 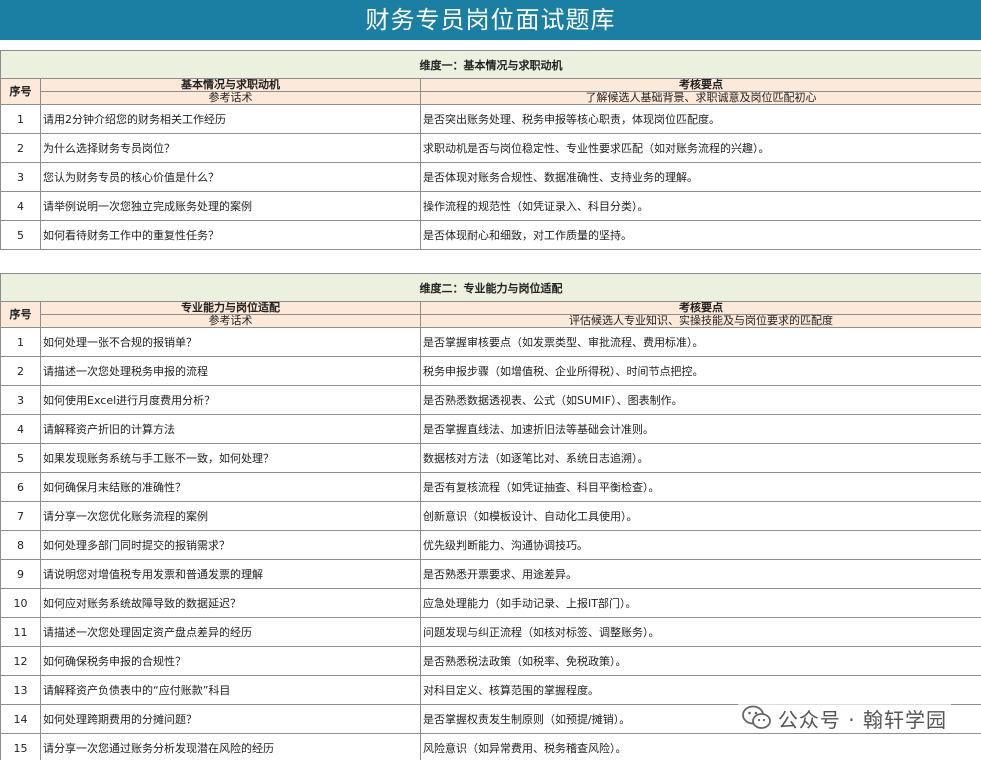 What do you see at coordinates (700, 400) in the screenshot?
I see `assessment-cell: 是否熟悉数据透视表、公式（如SUMIF）、图表制作。` at bounding box center [700, 400].